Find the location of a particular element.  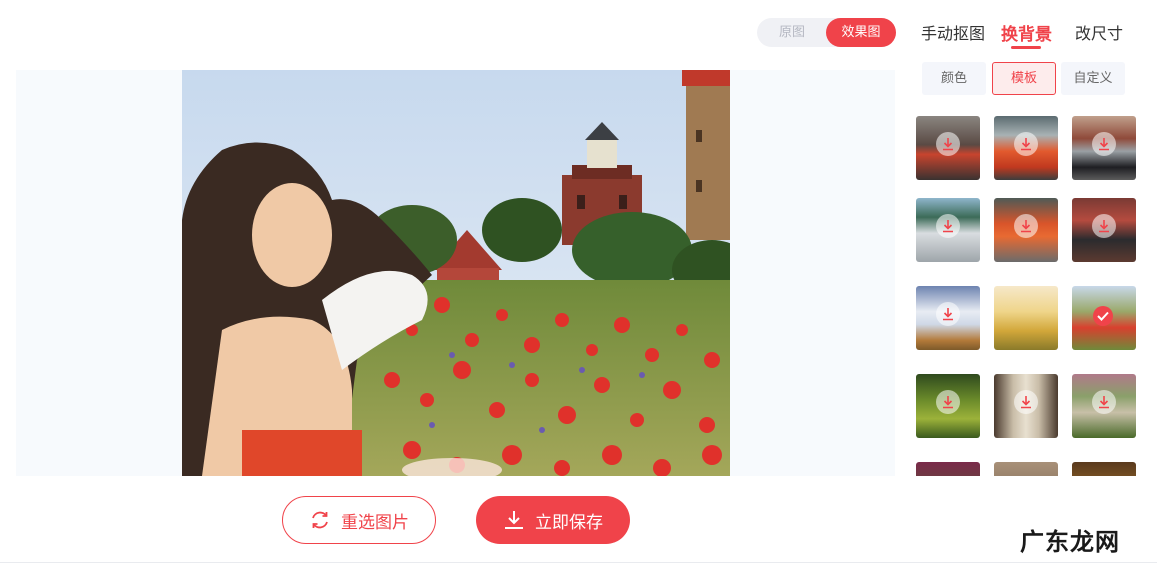

tab-change-background: 换背景 is located at coordinates (1026, 32).